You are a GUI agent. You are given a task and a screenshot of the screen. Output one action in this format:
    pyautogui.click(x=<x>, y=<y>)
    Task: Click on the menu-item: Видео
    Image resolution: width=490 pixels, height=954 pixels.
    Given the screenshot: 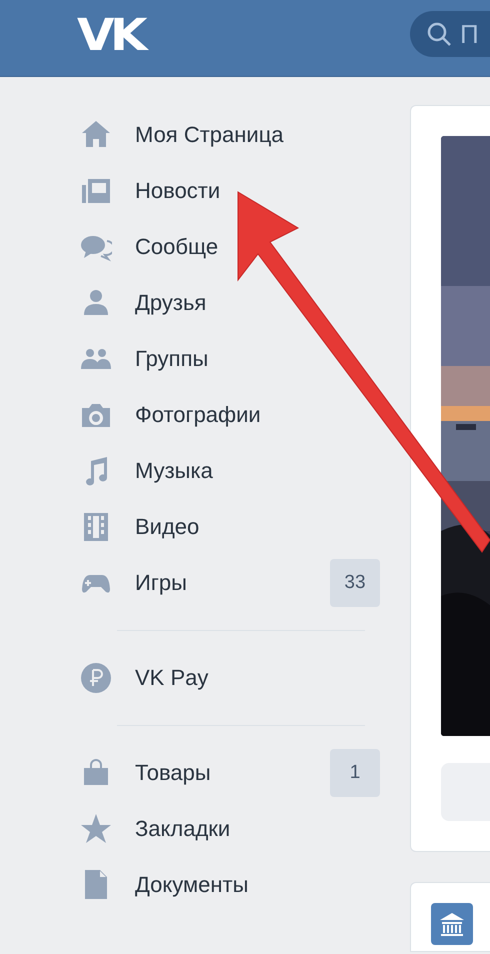 What is the action you would take?
    pyautogui.click(x=230, y=527)
    